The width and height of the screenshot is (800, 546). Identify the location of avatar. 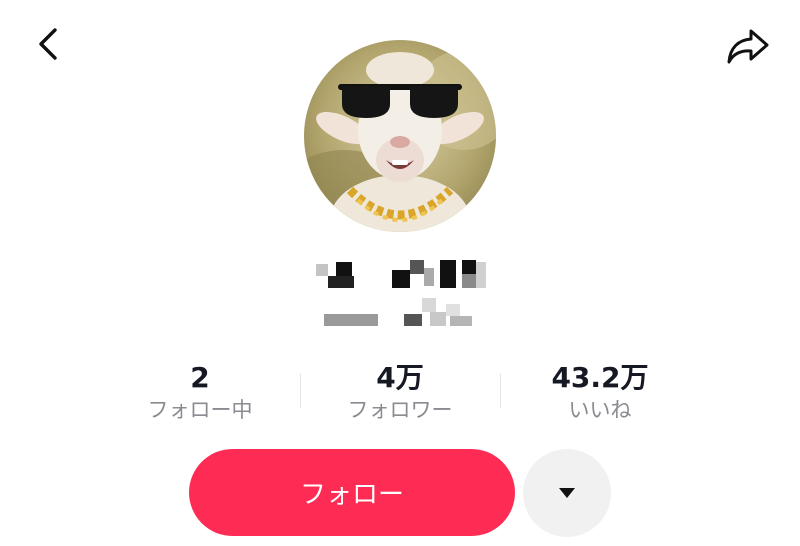
(400, 136).